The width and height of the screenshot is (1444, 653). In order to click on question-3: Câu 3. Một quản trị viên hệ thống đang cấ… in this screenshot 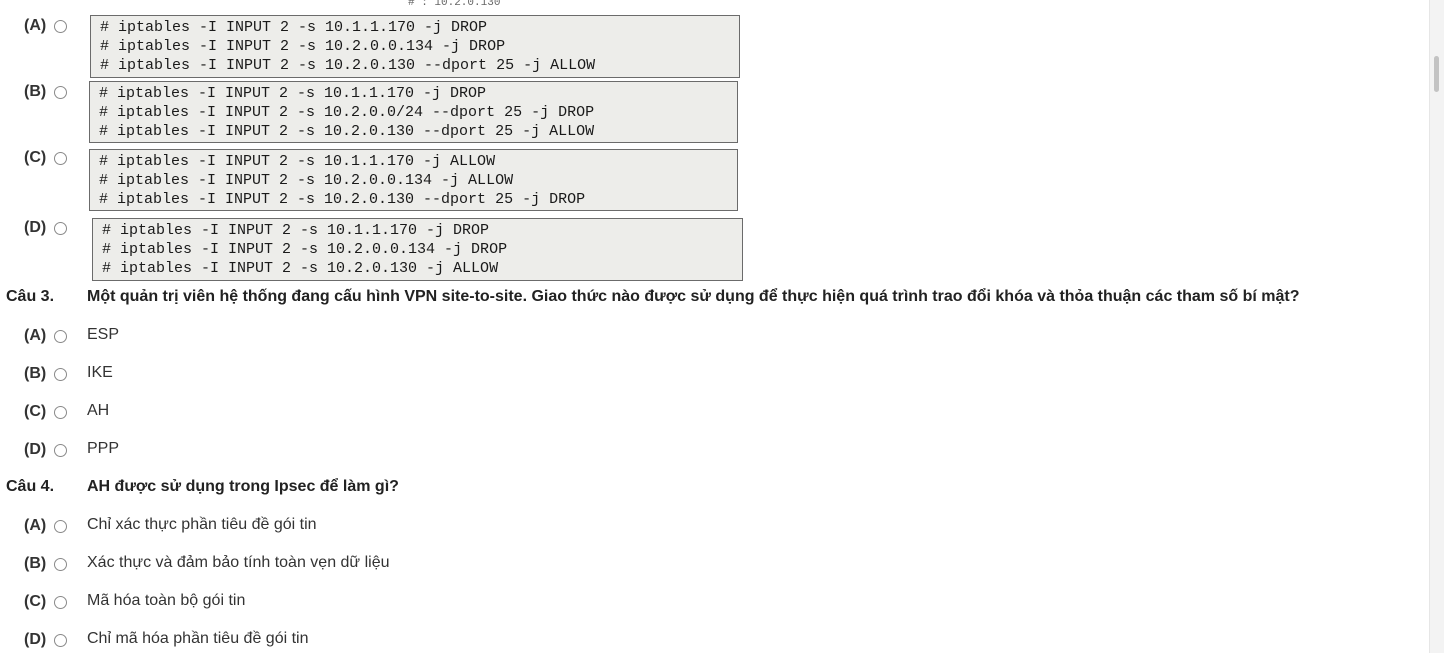, I will do `click(652, 297)`.